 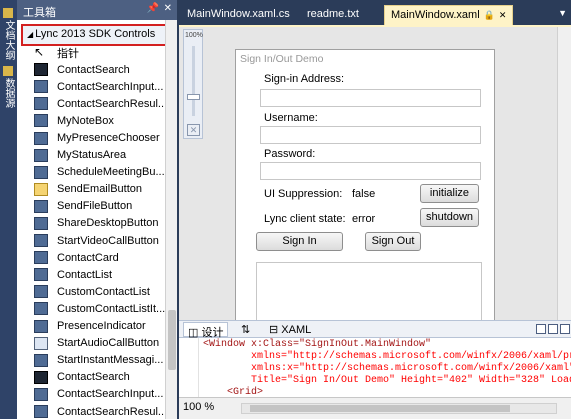 What do you see at coordinates (541, 329) in the screenshot?
I see `vertical-split-icon` at bounding box center [541, 329].